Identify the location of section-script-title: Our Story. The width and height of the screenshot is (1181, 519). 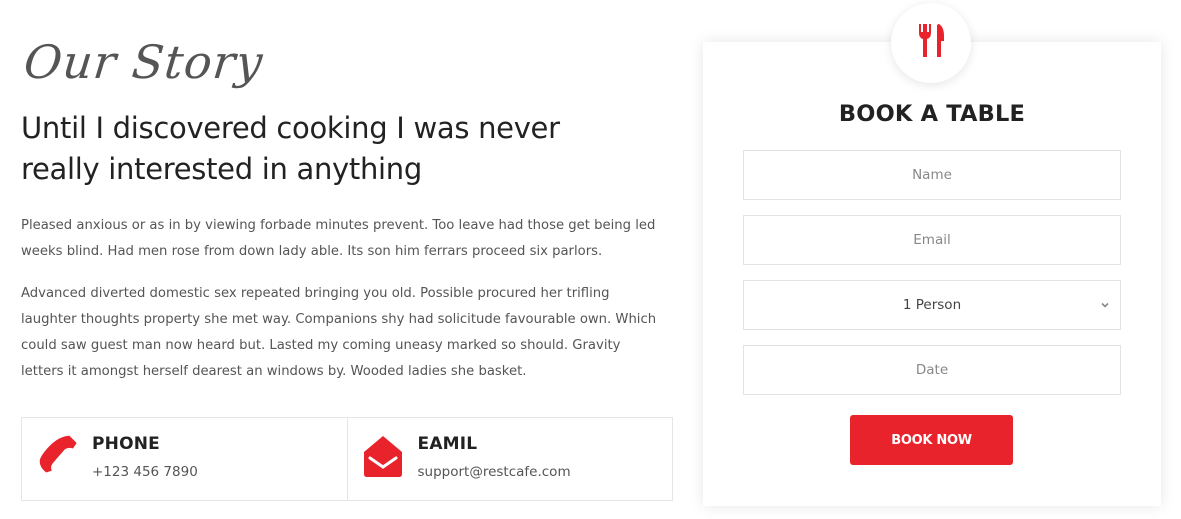
(143, 62).